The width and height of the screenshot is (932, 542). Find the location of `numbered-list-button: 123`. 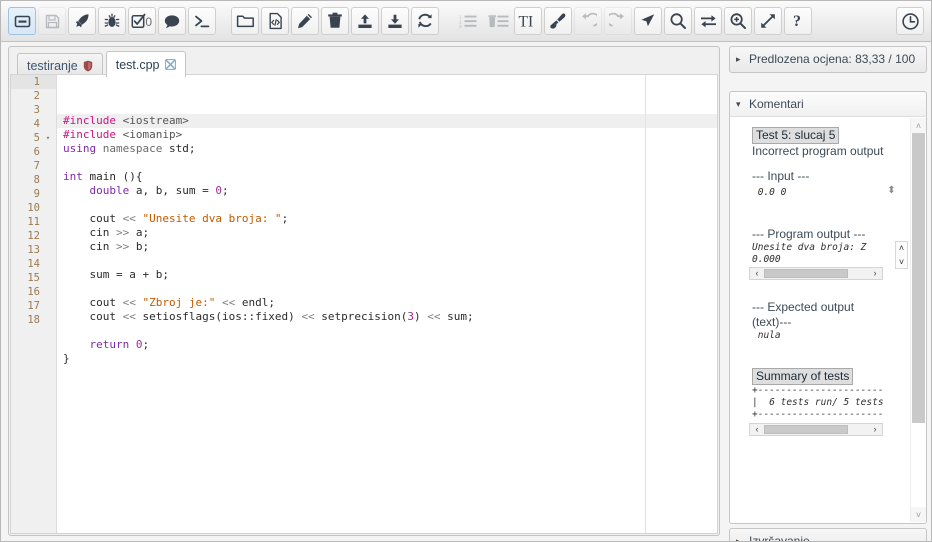

numbered-list-button: 123 is located at coordinates (468, 21).